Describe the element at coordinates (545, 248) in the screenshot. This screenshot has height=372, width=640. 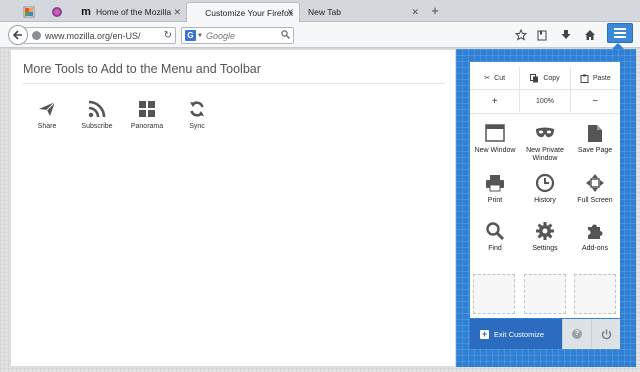
I see `item-label: Settings` at that location.